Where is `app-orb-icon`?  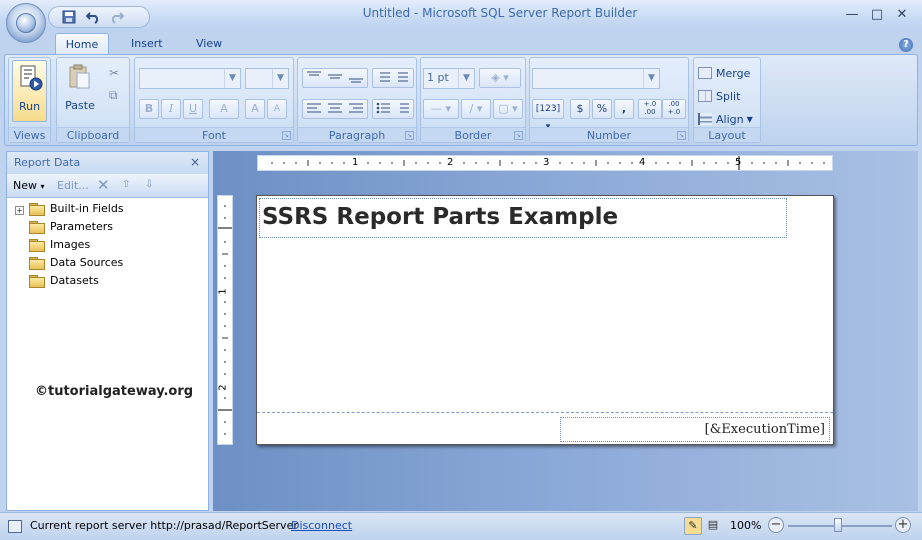
app-orb-icon is located at coordinates (26, 23).